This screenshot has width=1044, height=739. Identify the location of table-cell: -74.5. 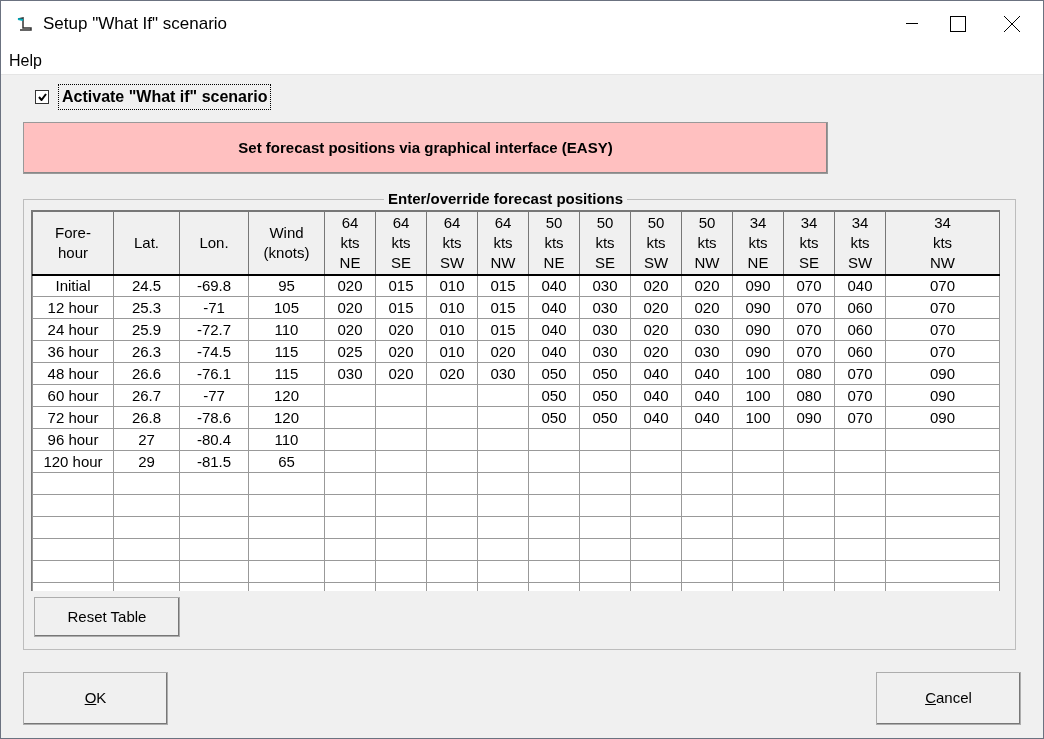
(214, 351).